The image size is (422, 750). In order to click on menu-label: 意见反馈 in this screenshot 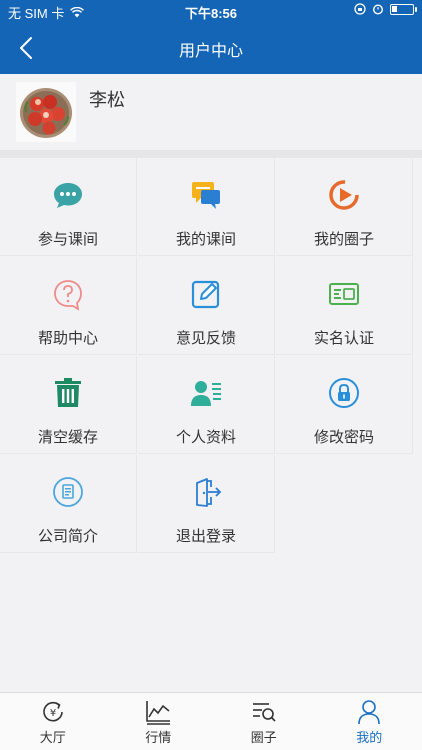, I will do `click(205, 338)`.